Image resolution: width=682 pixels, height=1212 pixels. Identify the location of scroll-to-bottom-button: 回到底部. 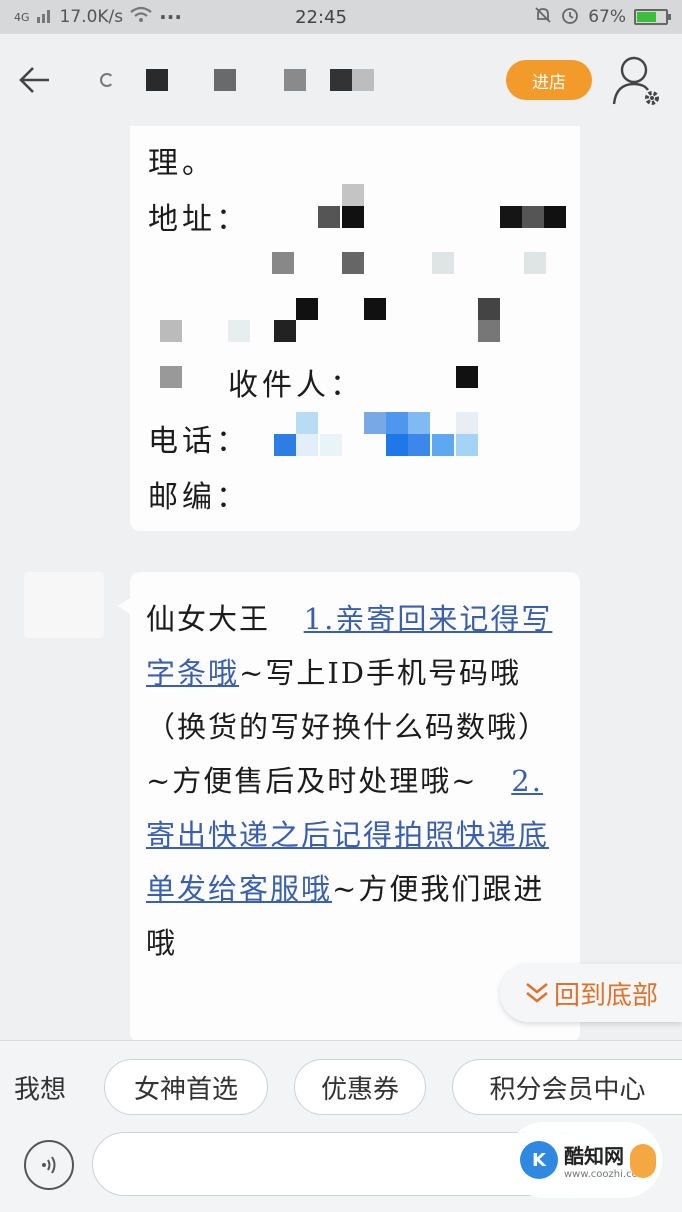
(591, 993).